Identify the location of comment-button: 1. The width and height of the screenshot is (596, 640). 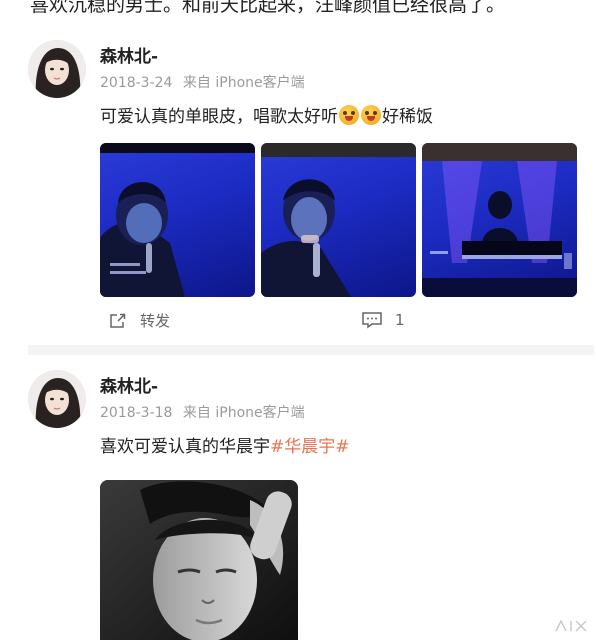
(383, 320).